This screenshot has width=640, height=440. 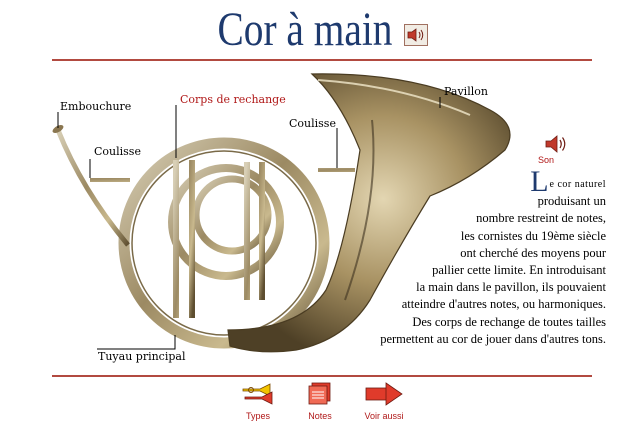 I want to click on nav-notes-button: Notes, so click(x=320, y=401).